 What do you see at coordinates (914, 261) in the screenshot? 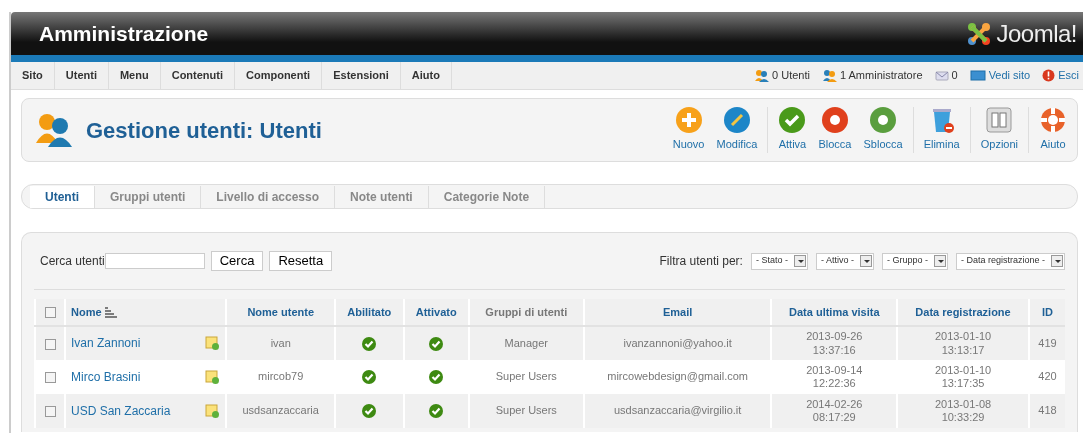
I see `filter-dropdown: - Gruppo -` at bounding box center [914, 261].